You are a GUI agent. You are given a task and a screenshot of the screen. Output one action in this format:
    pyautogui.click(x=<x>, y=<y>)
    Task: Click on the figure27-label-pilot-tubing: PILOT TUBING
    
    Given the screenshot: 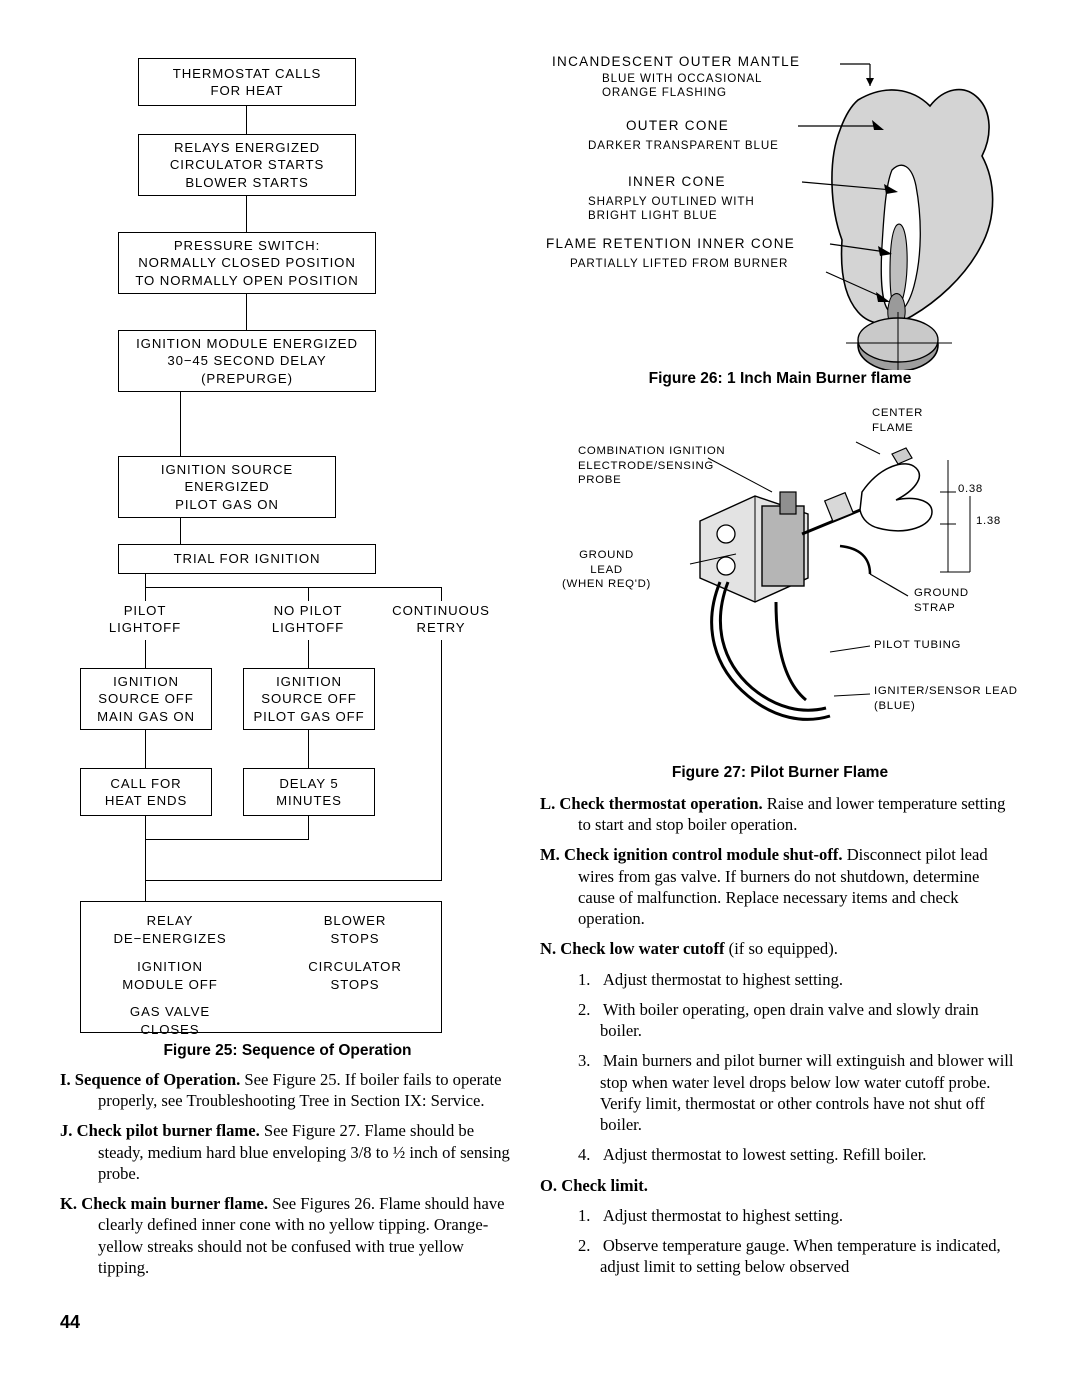 What is the action you would take?
    pyautogui.click(x=918, y=645)
    